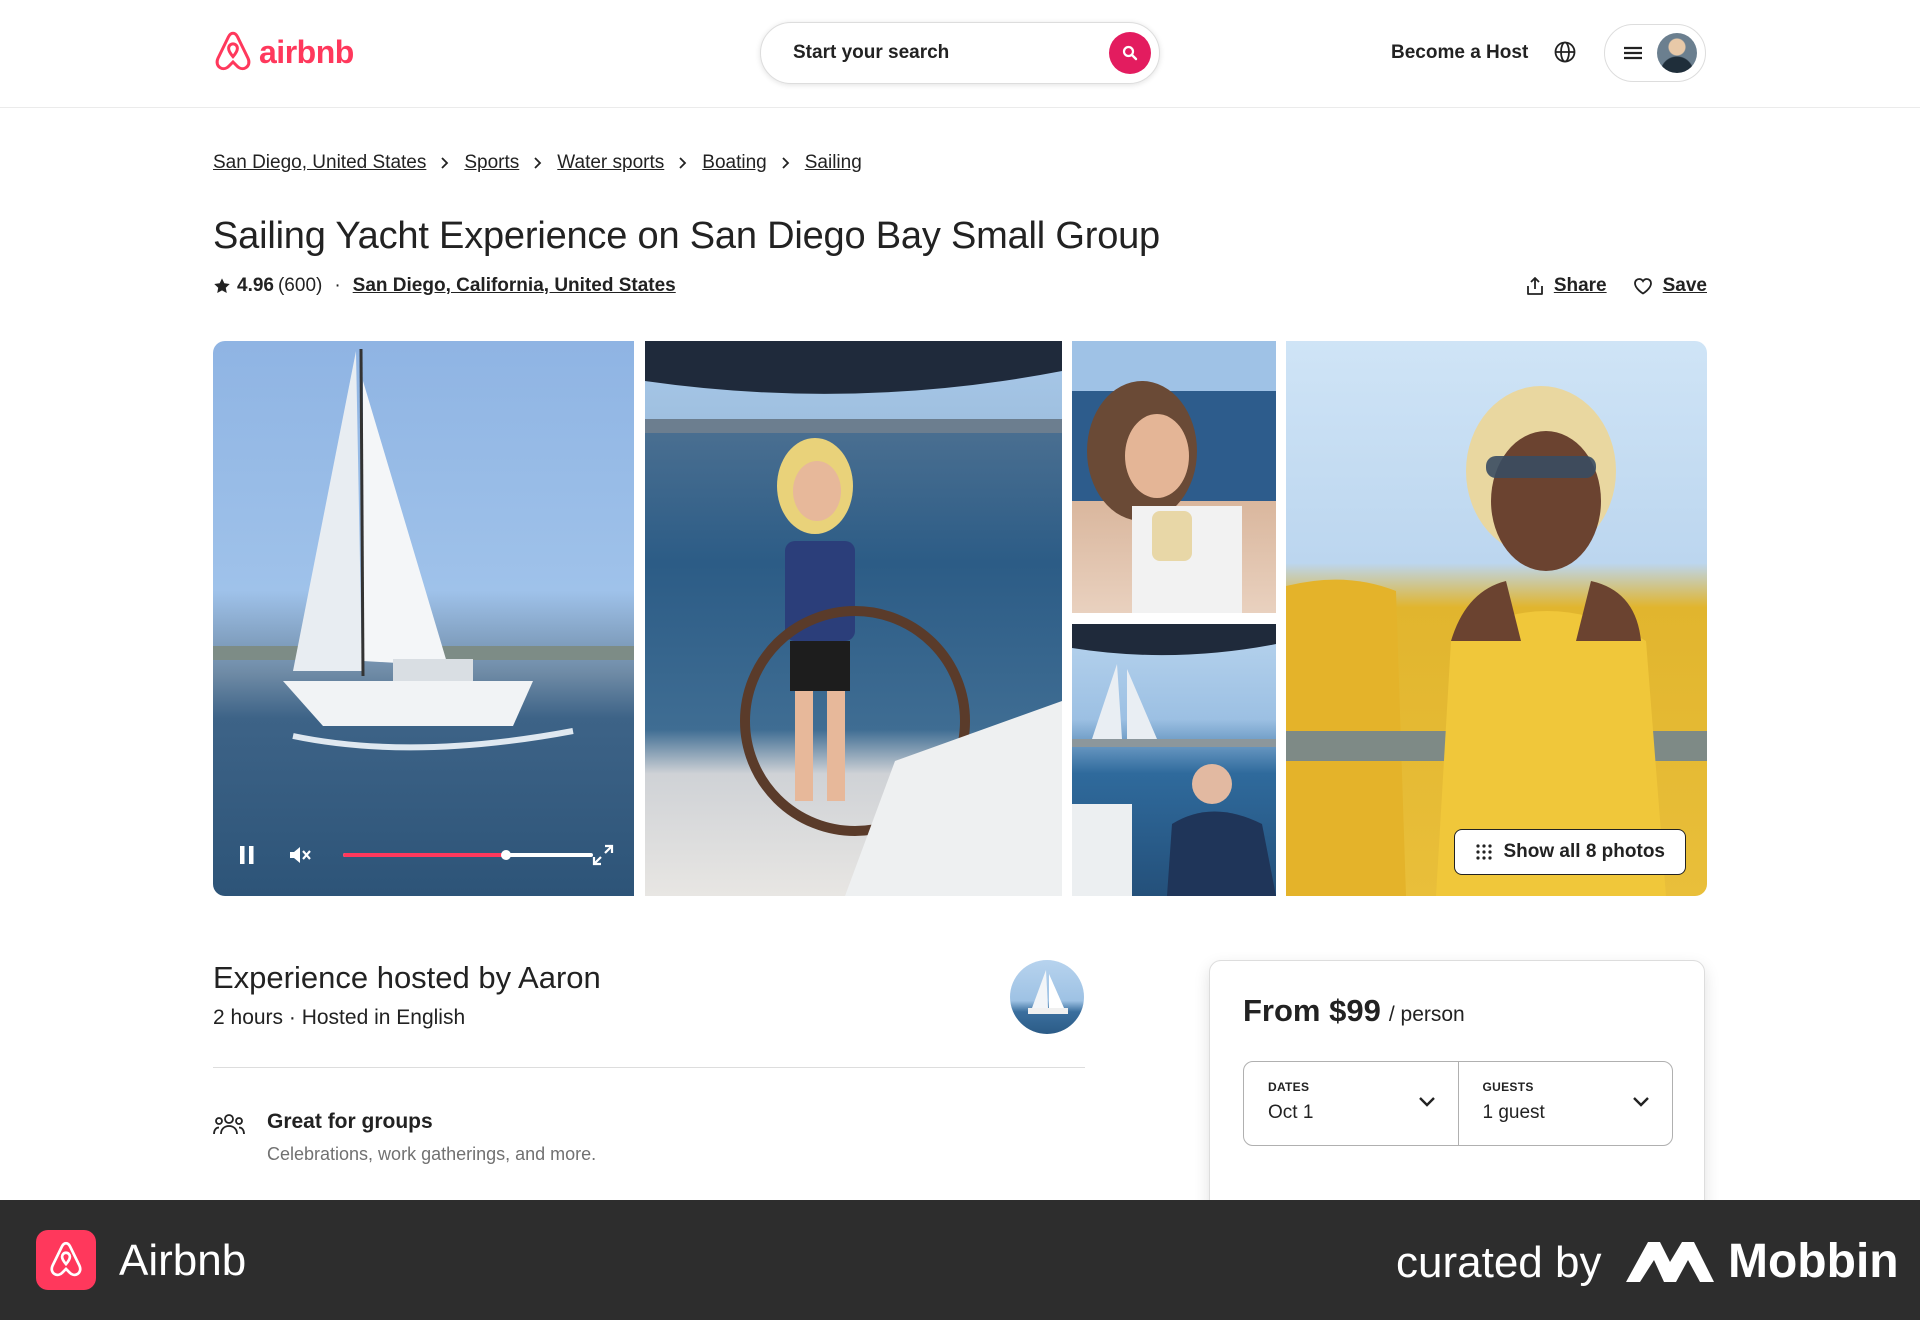 The height and width of the screenshot is (1320, 1920). What do you see at coordinates (319, 163) in the screenshot?
I see `breadcrumb-link: San Diego, United States` at bounding box center [319, 163].